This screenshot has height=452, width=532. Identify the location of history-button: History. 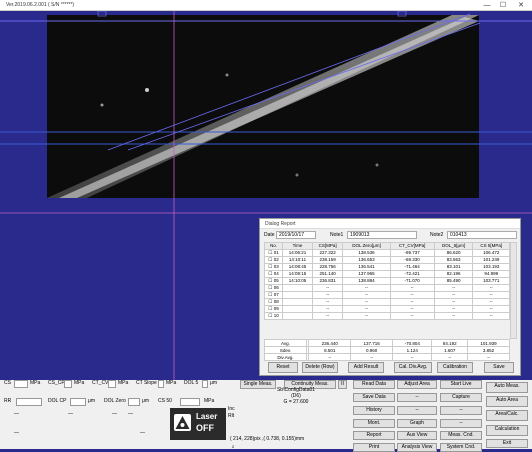
(374, 410).